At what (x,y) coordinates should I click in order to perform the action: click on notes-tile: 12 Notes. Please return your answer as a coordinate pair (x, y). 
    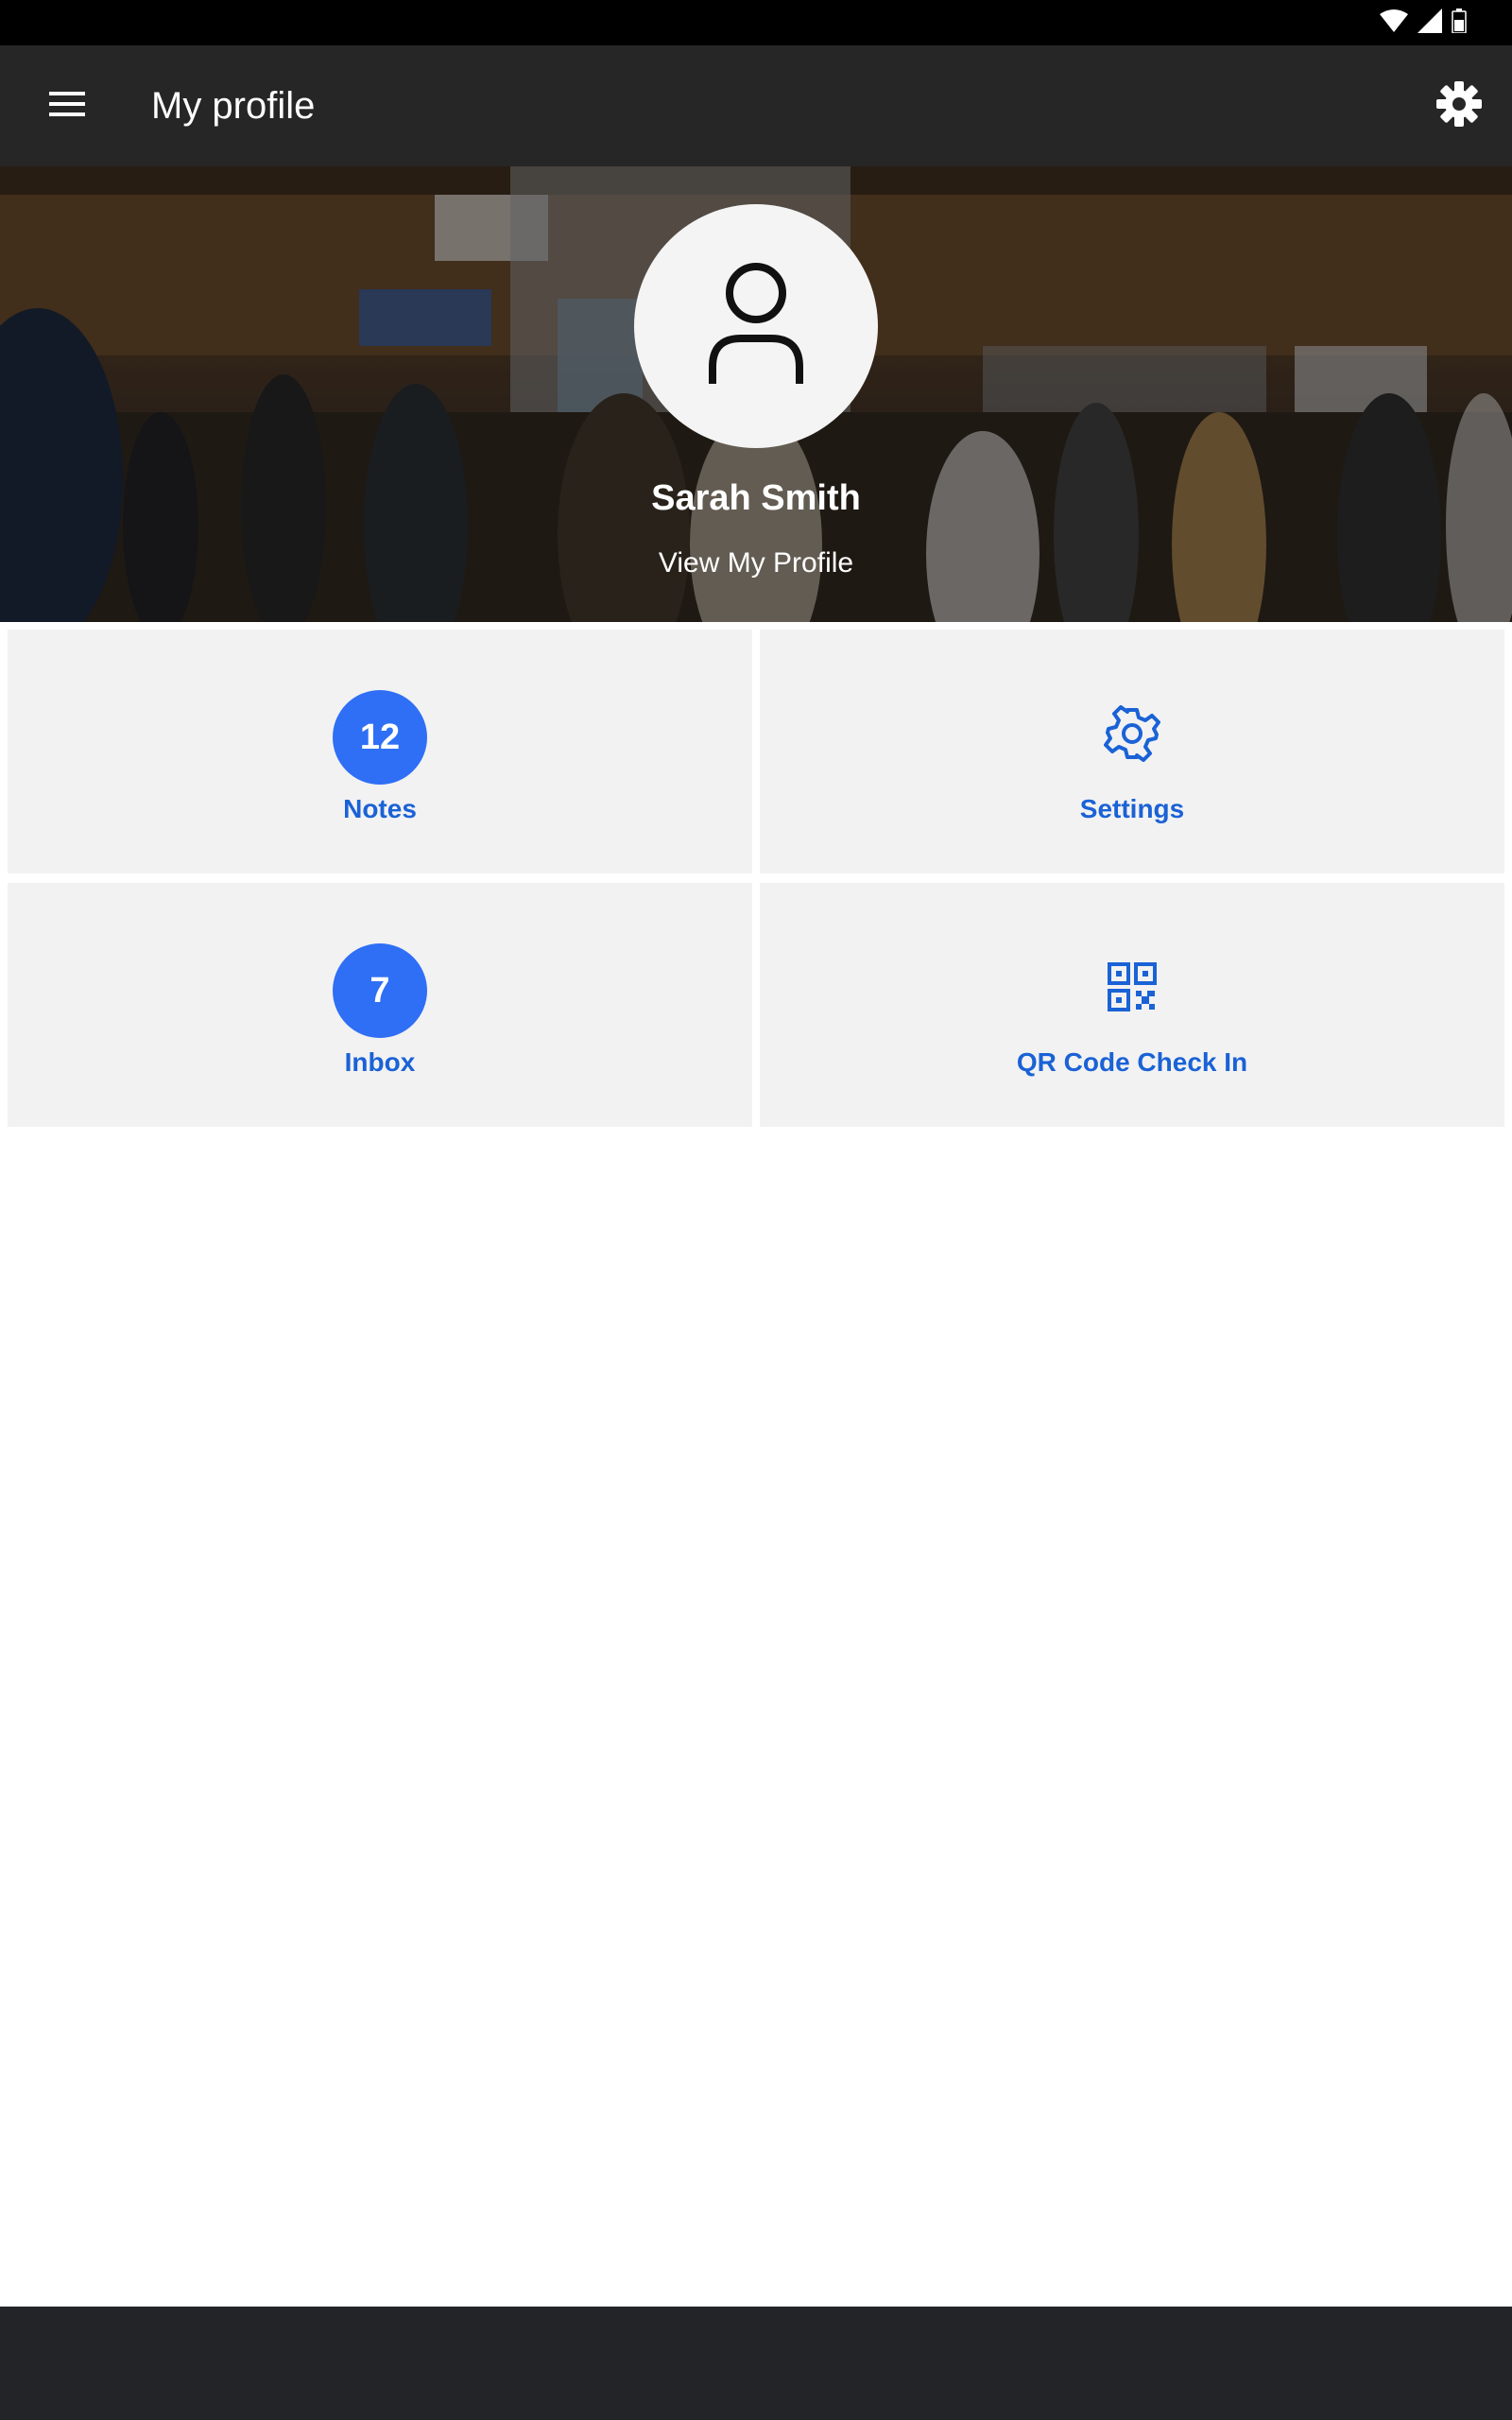
    Looking at the image, I should click on (380, 751).